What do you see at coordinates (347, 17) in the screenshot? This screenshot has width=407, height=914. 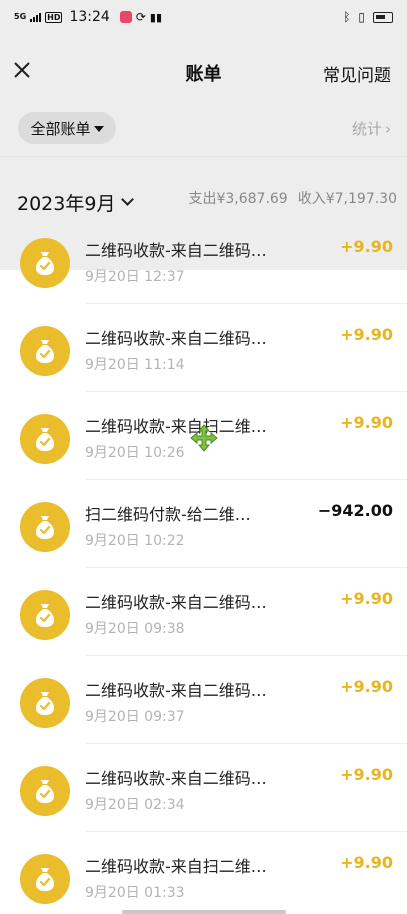 I see `bluetooth-icon: ᛒ` at bounding box center [347, 17].